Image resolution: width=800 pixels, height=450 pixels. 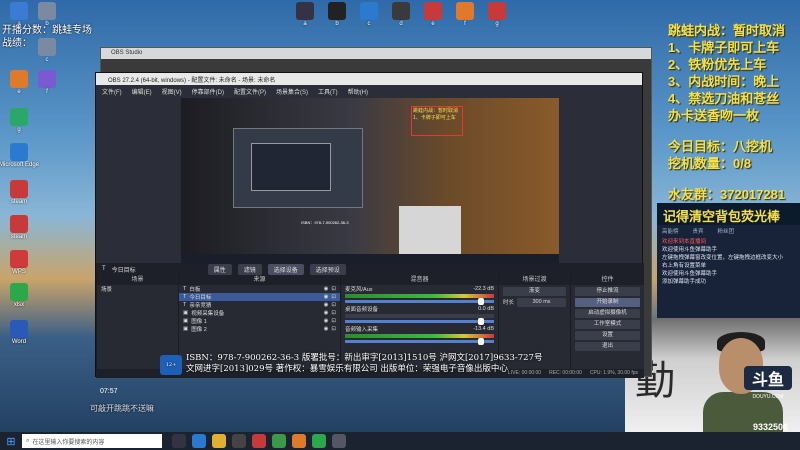 I want to click on source-label: 白板, so click(x=195, y=290).